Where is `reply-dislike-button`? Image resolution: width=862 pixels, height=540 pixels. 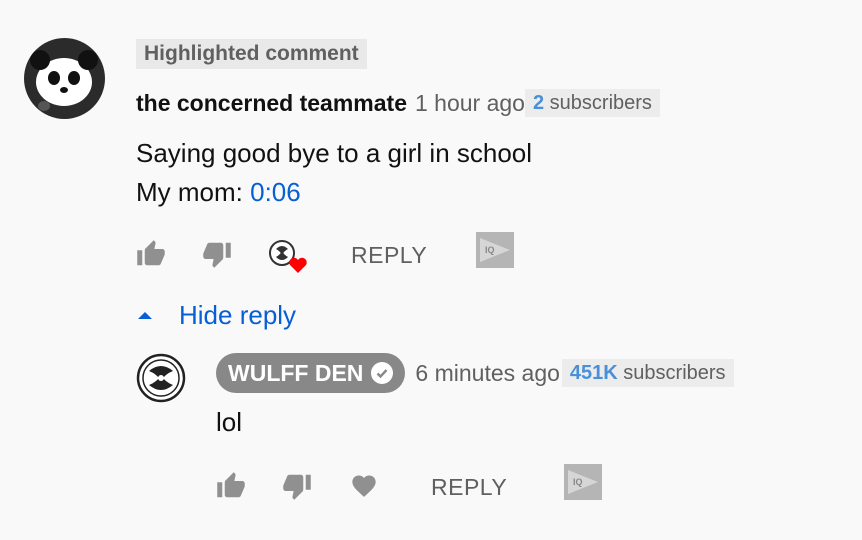 reply-dislike-button is located at coordinates (297, 486).